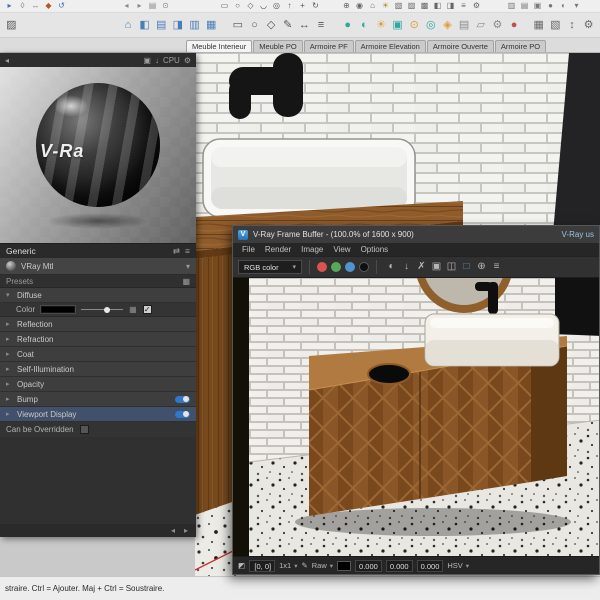 The height and width of the screenshot is (600, 600). What do you see at coordinates (397, 25) in the screenshot?
I see `vray-frame-buffer-icon: ▣` at bounding box center [397, 25].